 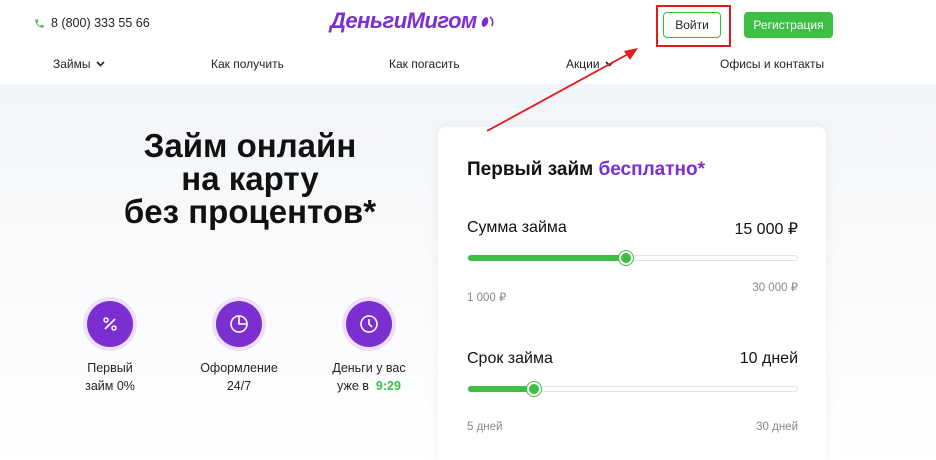 What do you see at coordinates (768, 358) in the screenshot?
I see `term-value: 10 дней` at bounding box center [768, 358].